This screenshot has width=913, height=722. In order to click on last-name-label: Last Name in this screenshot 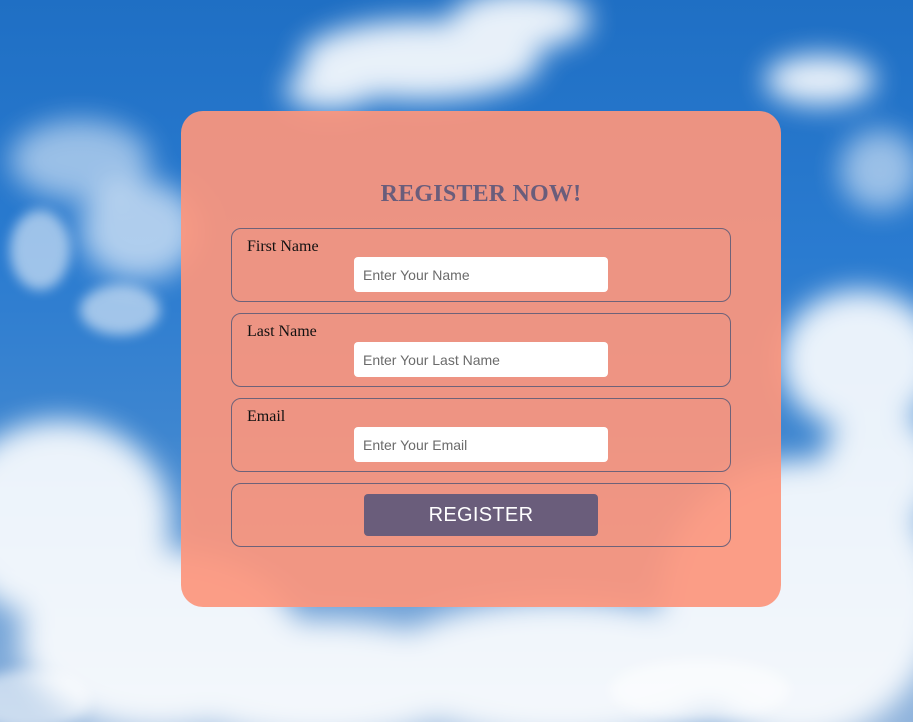, I will do `click(282, 331)`.